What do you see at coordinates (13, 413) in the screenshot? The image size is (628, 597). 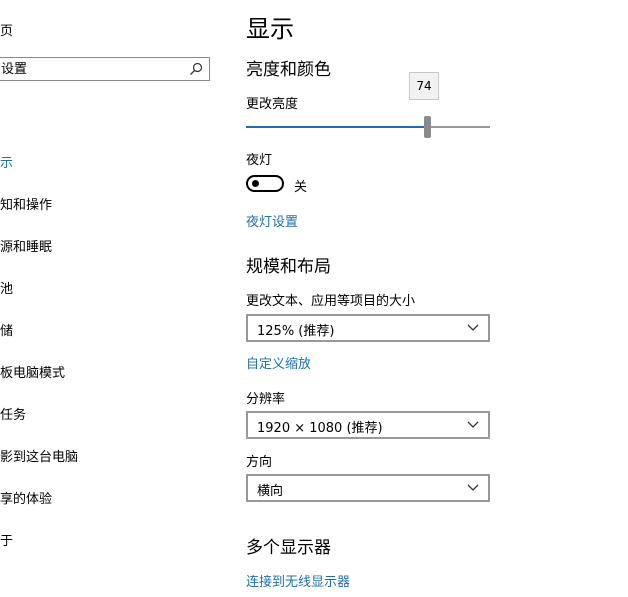 I see `sidebar-item-multitasking: 任务` at bounding box center [13, 413].